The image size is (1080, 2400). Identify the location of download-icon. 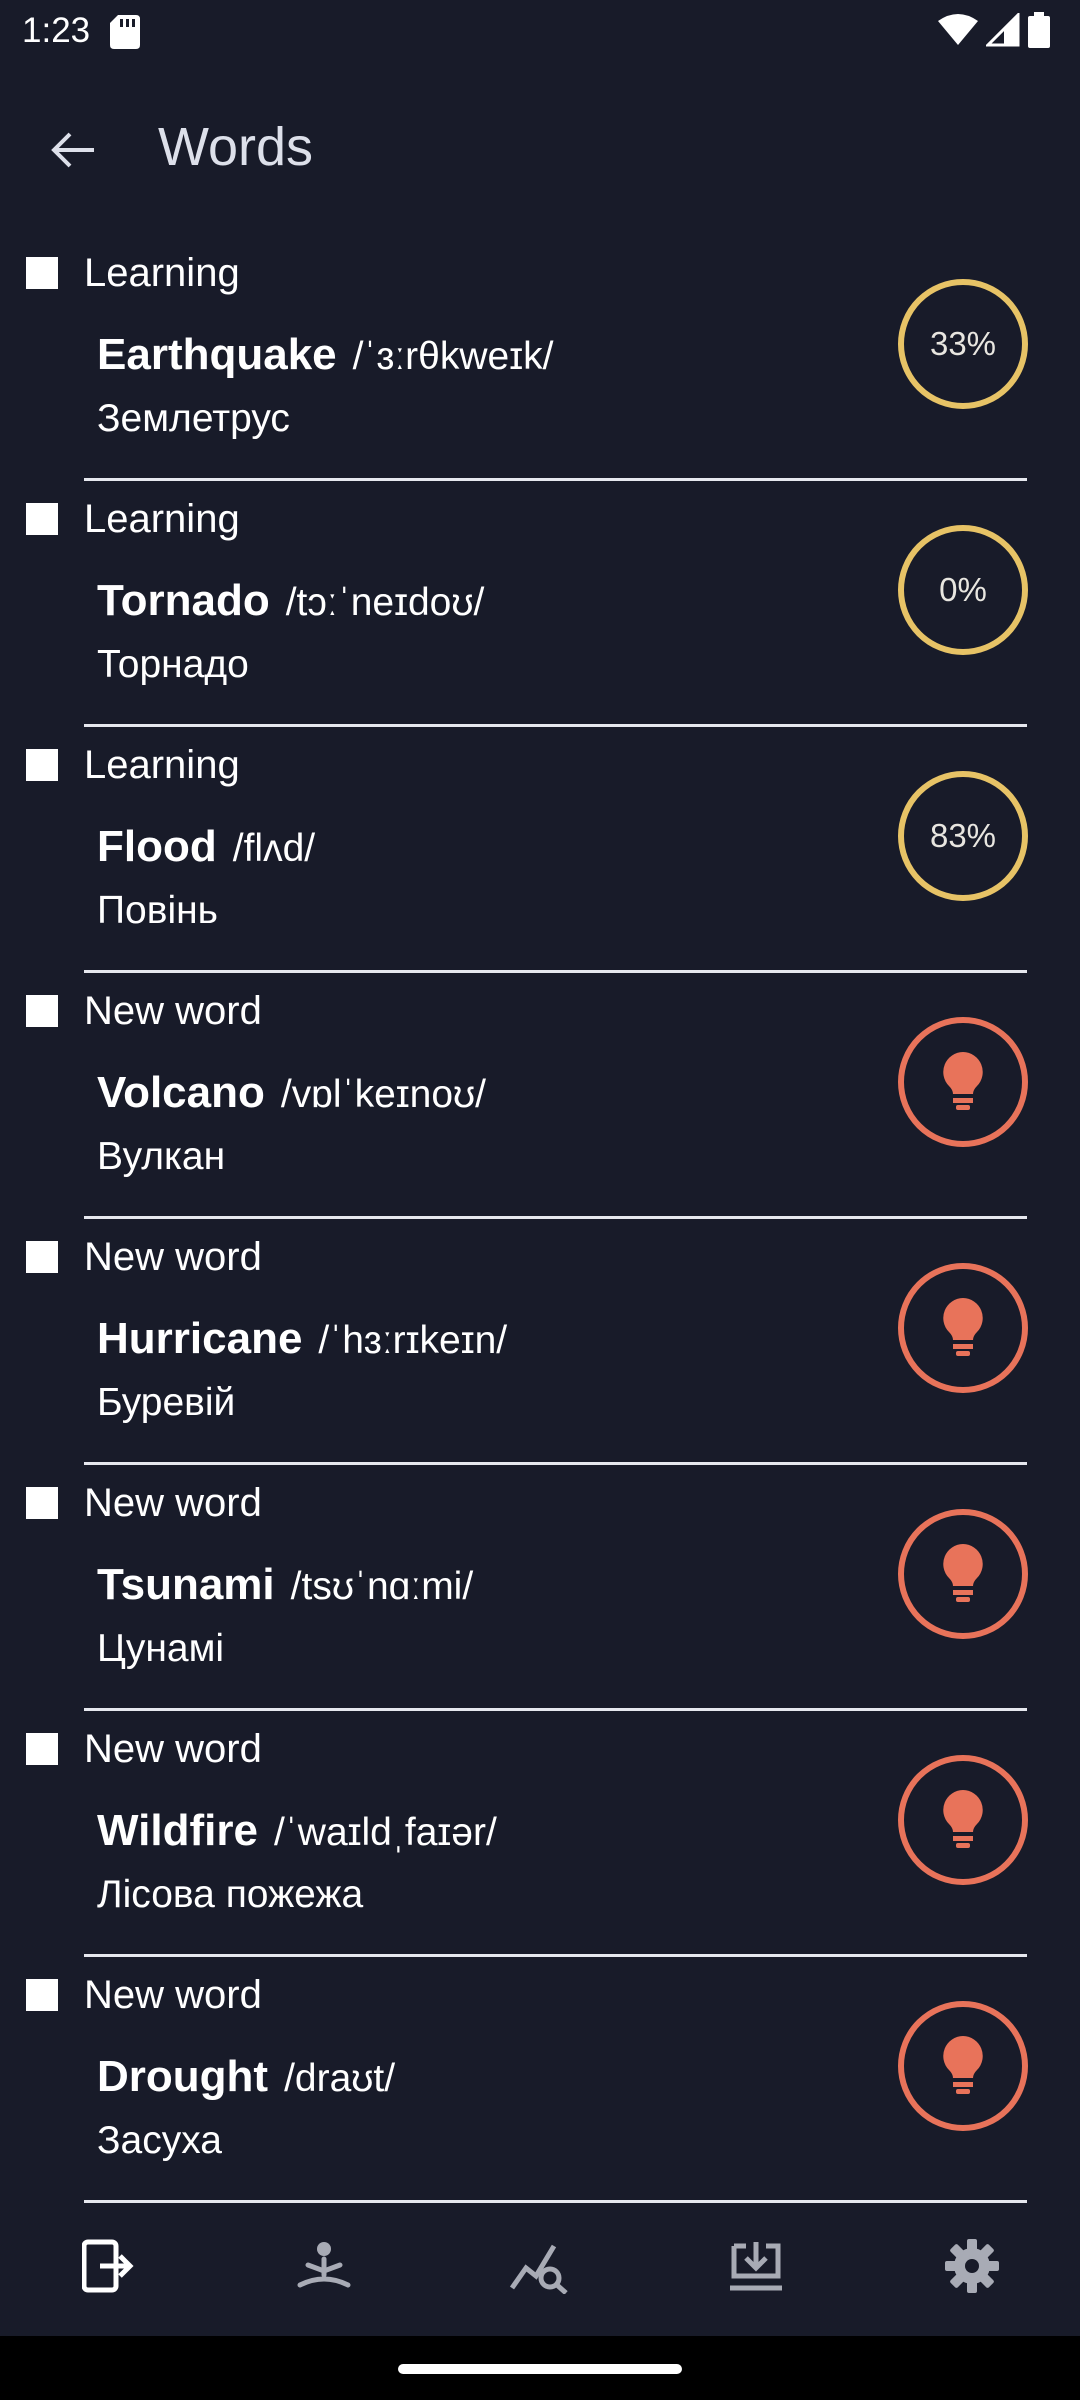
(756, 2268).